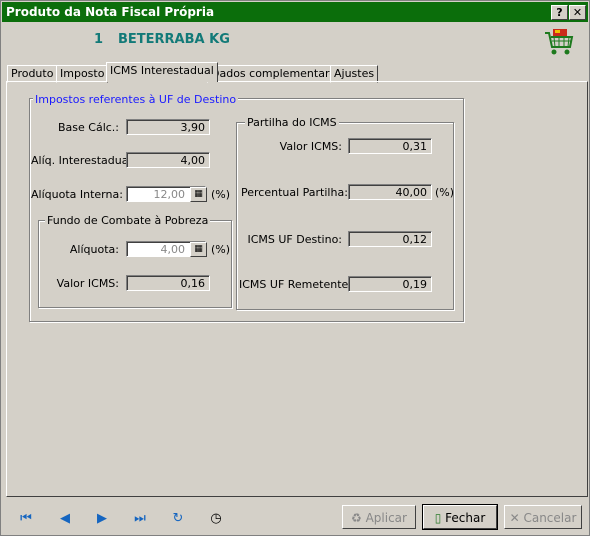 The image size is (590, 536). I want to click on fundo-valor-icms-label: Valor ICMS:, so click(87, 283).